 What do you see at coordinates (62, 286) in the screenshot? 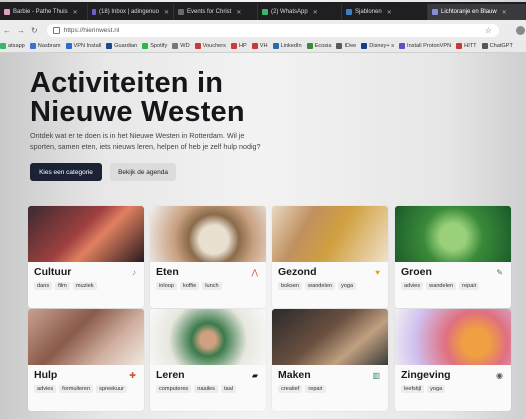
I see `tag-chip: film` at bounding box center [62, 286].